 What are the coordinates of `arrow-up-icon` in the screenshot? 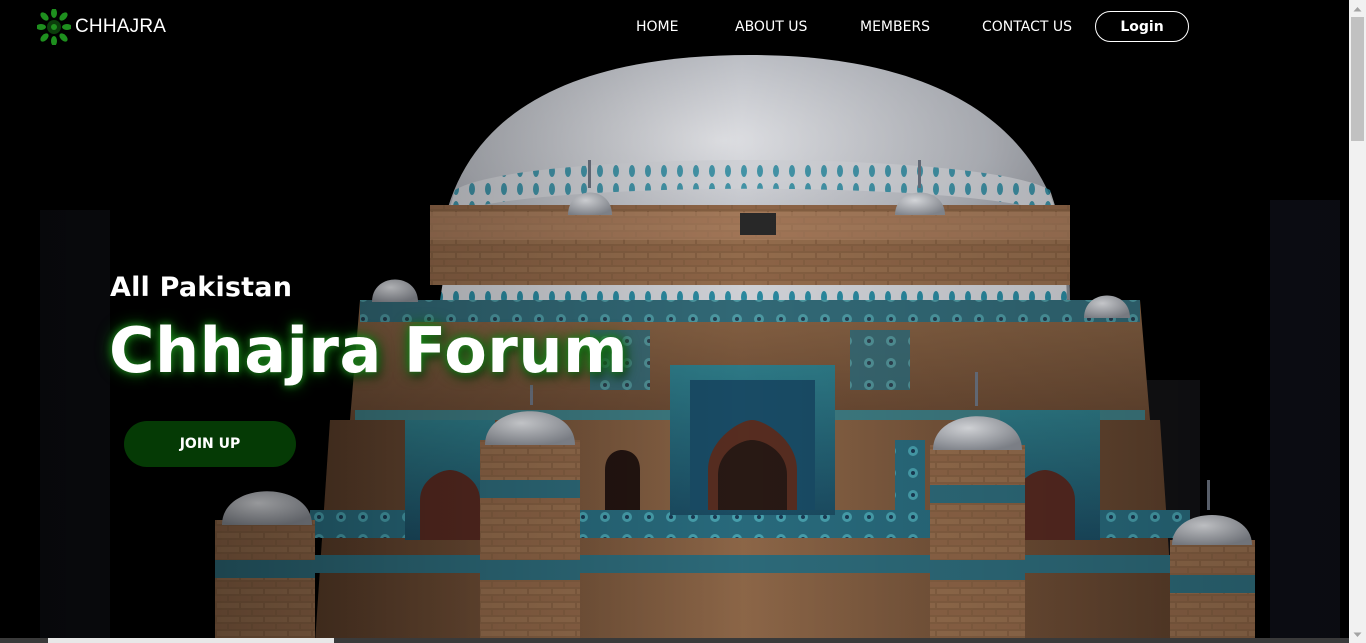 It's located at (1357, 8).